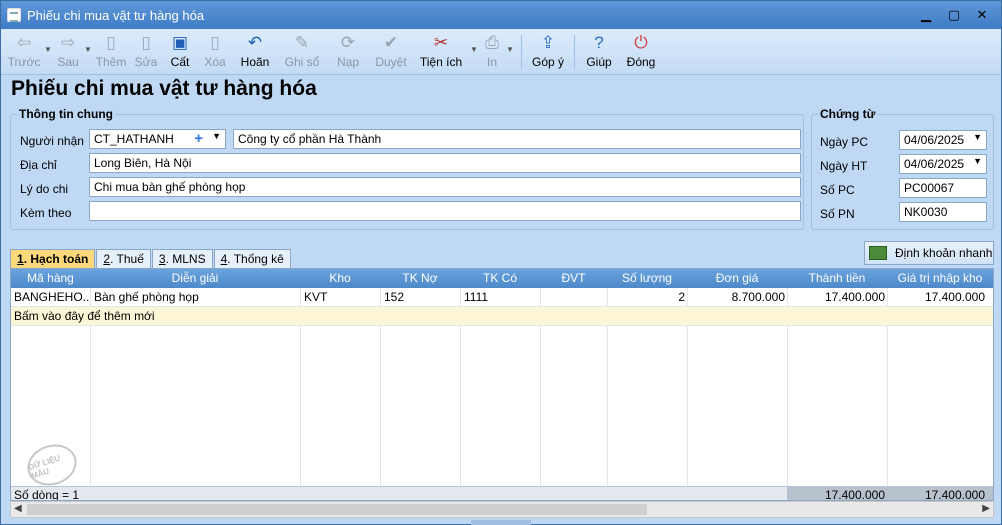 Image resolution: width=1002 pixels, height=525 pixels. What do you see at coordinates (848, 114) in the screenshot?
I see `voucher-title: Chứng từ` at bounding box center [848, 114].